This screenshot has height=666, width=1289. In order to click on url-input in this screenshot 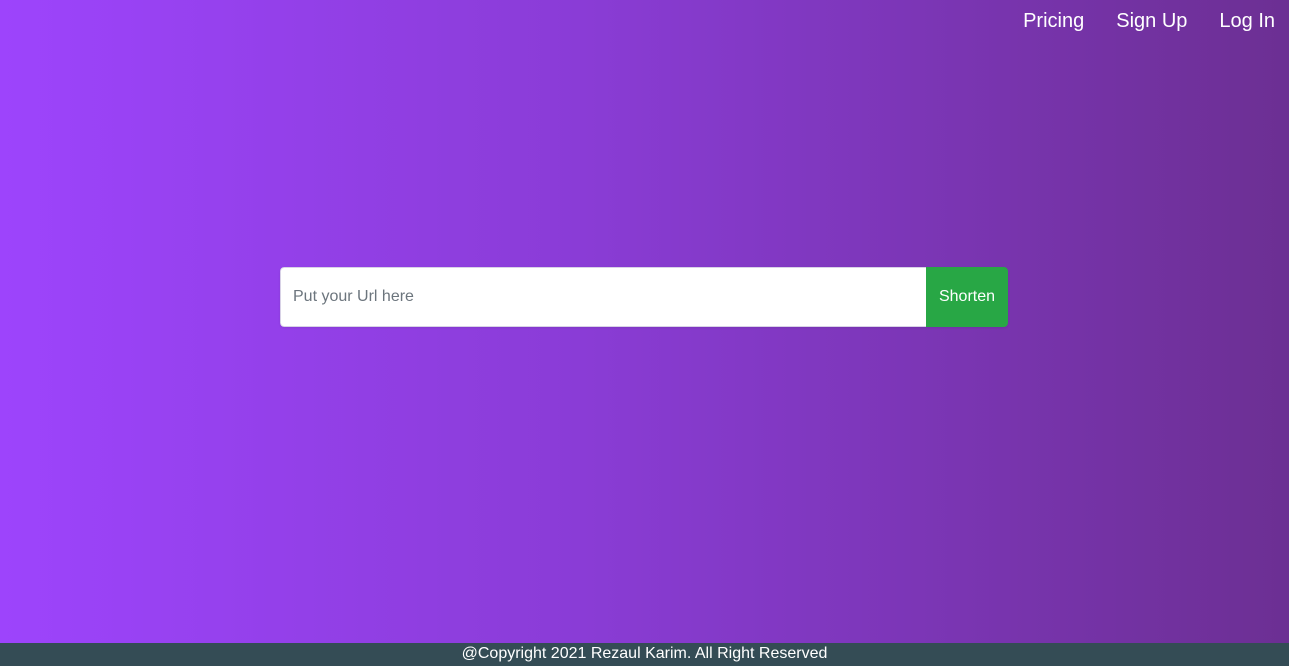, I will do `click(603, 297)`.